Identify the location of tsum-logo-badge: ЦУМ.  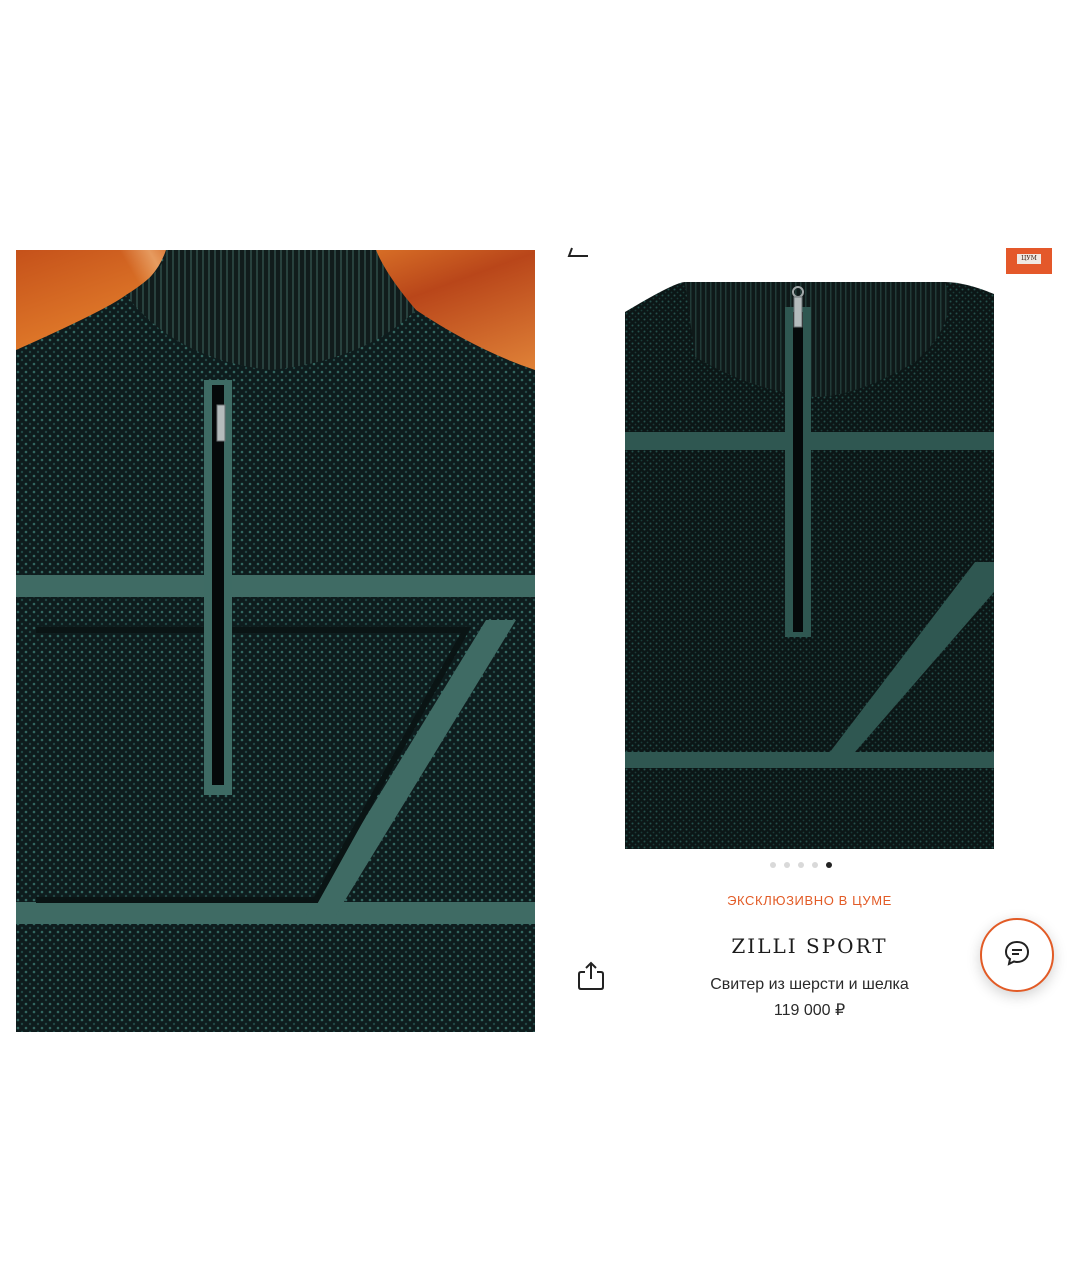
(1029, 261).